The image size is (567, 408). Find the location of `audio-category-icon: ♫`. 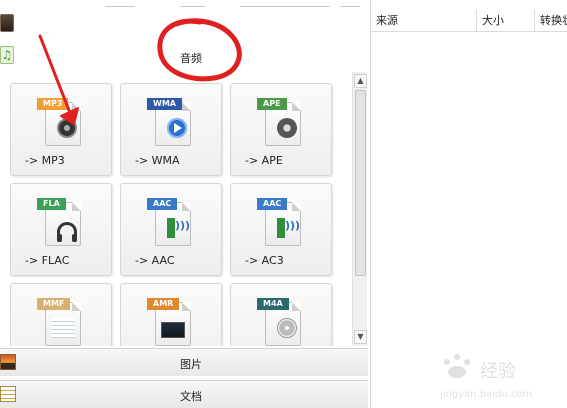

audio-category-icon: ♫ is located at coordinates (7, 55).